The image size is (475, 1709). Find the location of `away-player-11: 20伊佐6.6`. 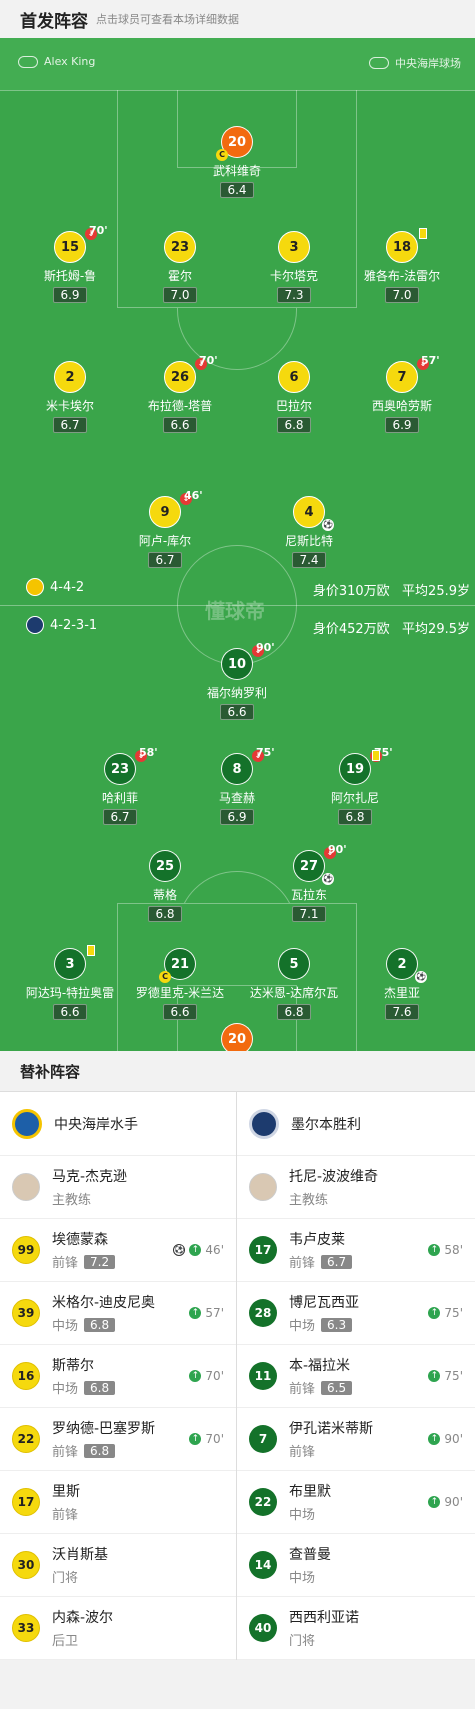

away-player-11: 20伊佐6.6 is located at coordinates (237, 1037).